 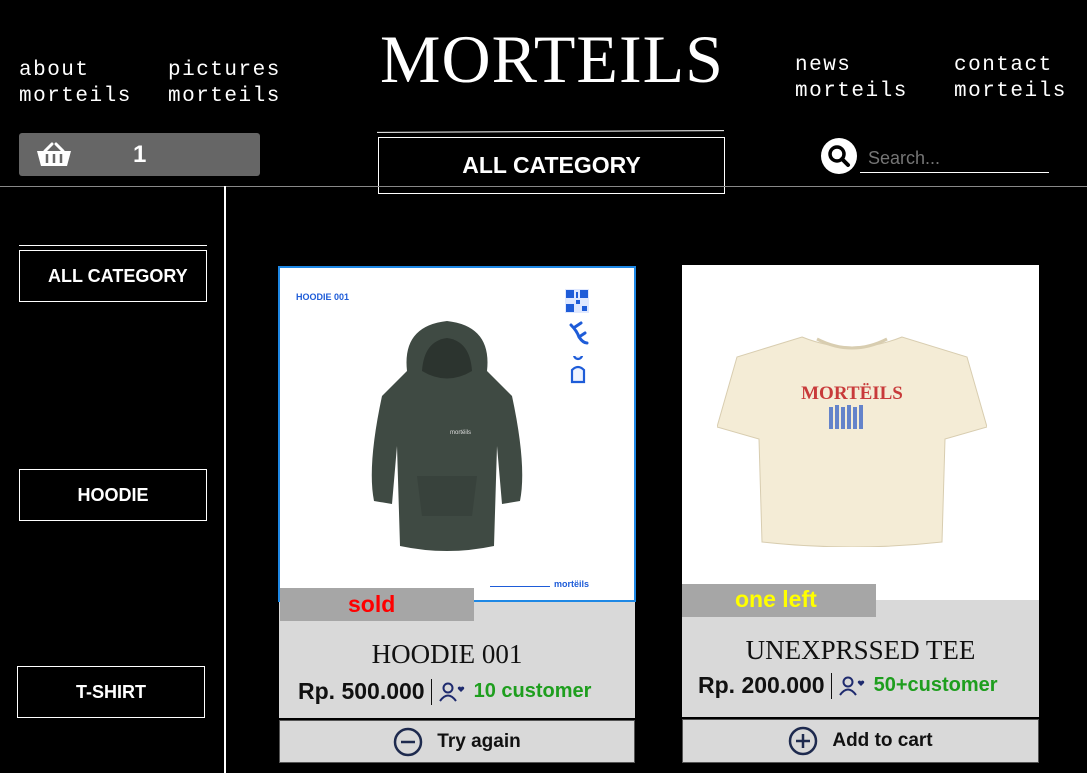 I want to click on divider-right, so click(x=656, y=186).